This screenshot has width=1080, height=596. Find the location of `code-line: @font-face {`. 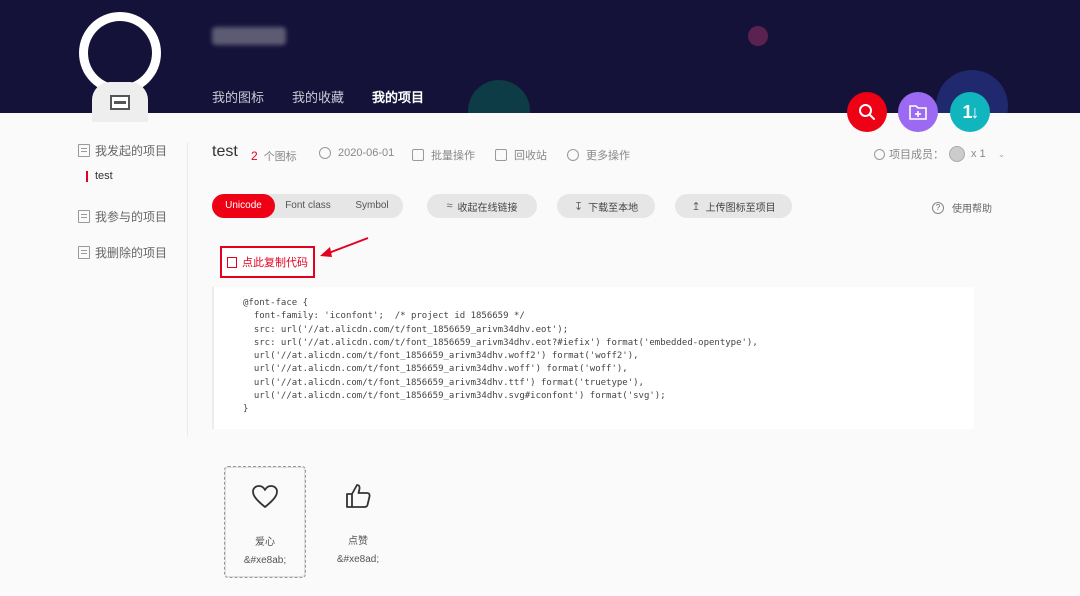

code-line: @font-face { is located at coordinates (276, 303).